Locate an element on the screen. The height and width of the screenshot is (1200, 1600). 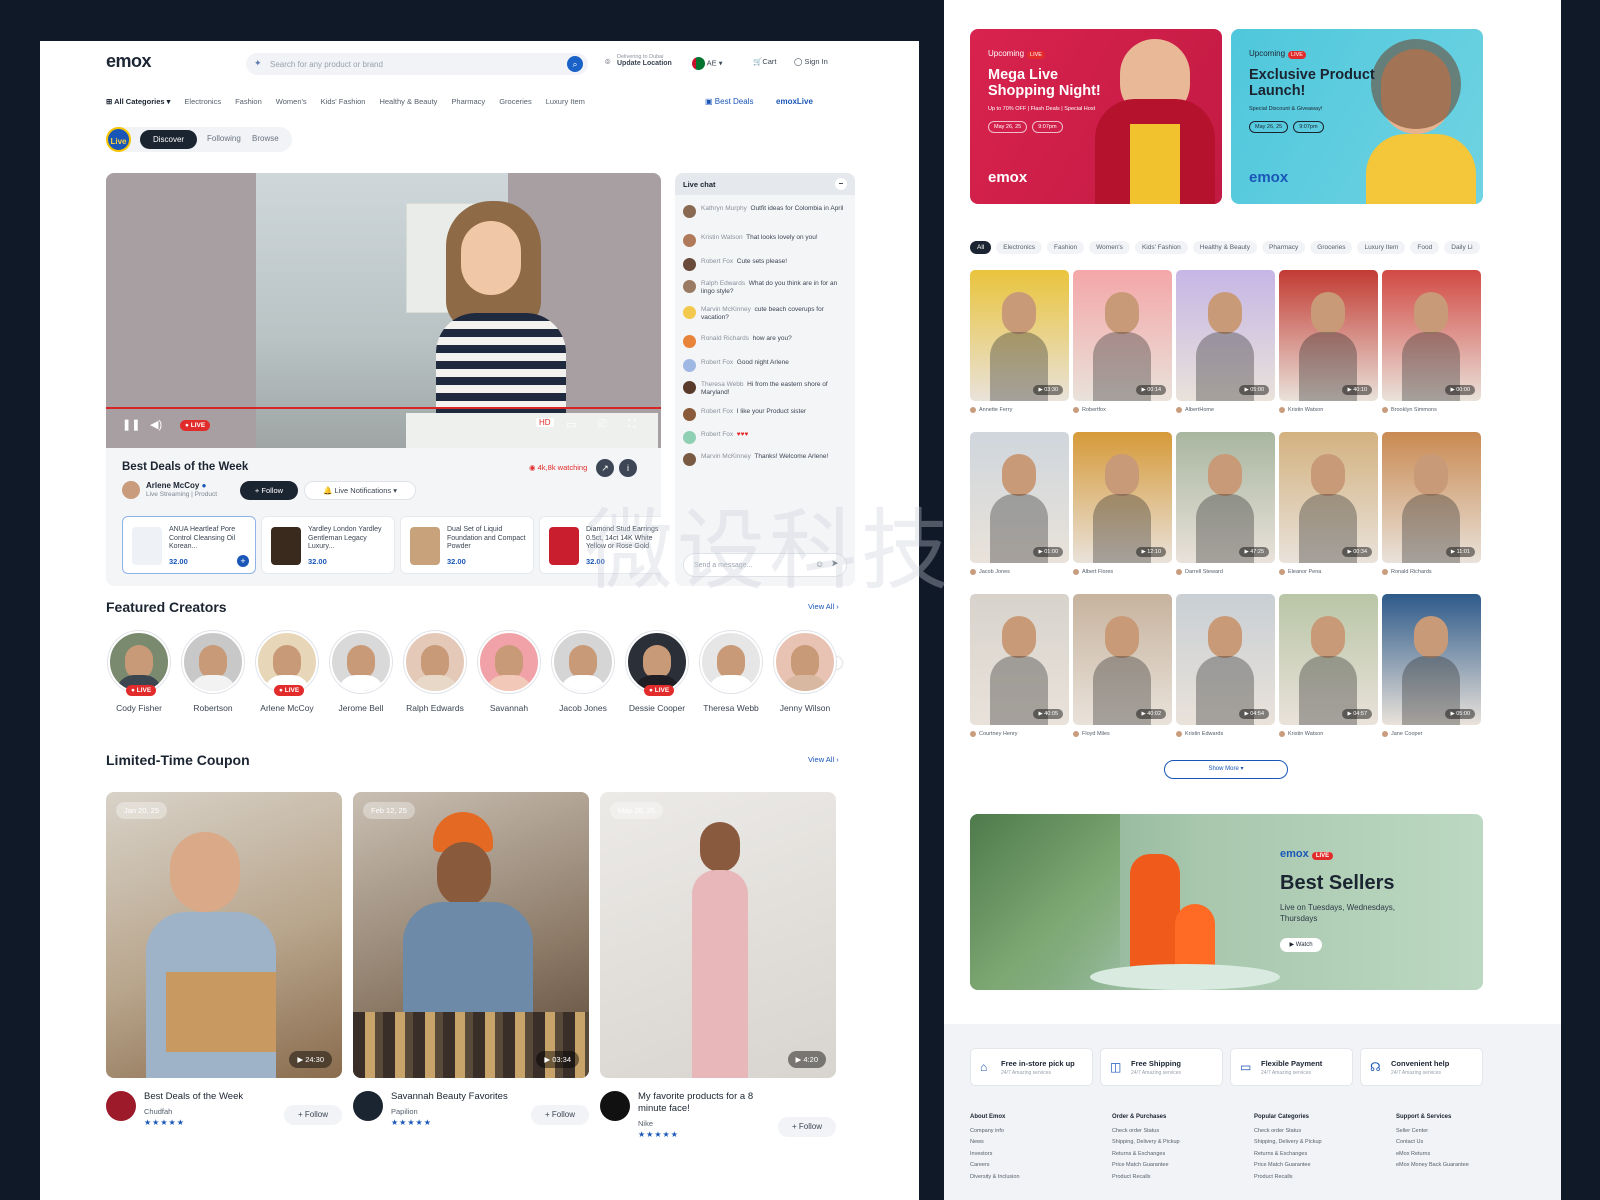
creator-card: ● LIVE Cody Fisher is located at coordinates (139, 672).